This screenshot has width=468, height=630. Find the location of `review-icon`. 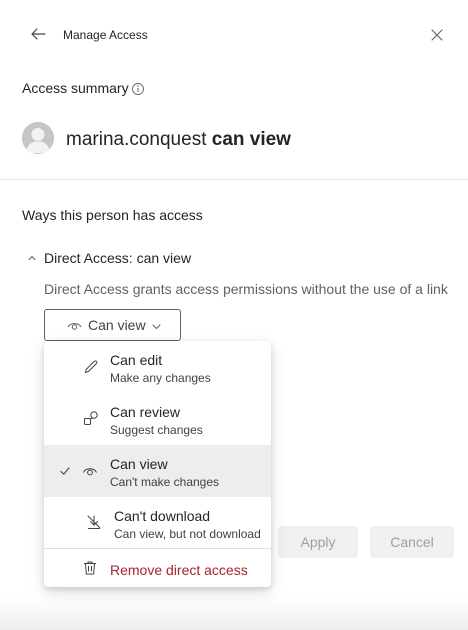

review-icon is located at coordinates (91, 418).